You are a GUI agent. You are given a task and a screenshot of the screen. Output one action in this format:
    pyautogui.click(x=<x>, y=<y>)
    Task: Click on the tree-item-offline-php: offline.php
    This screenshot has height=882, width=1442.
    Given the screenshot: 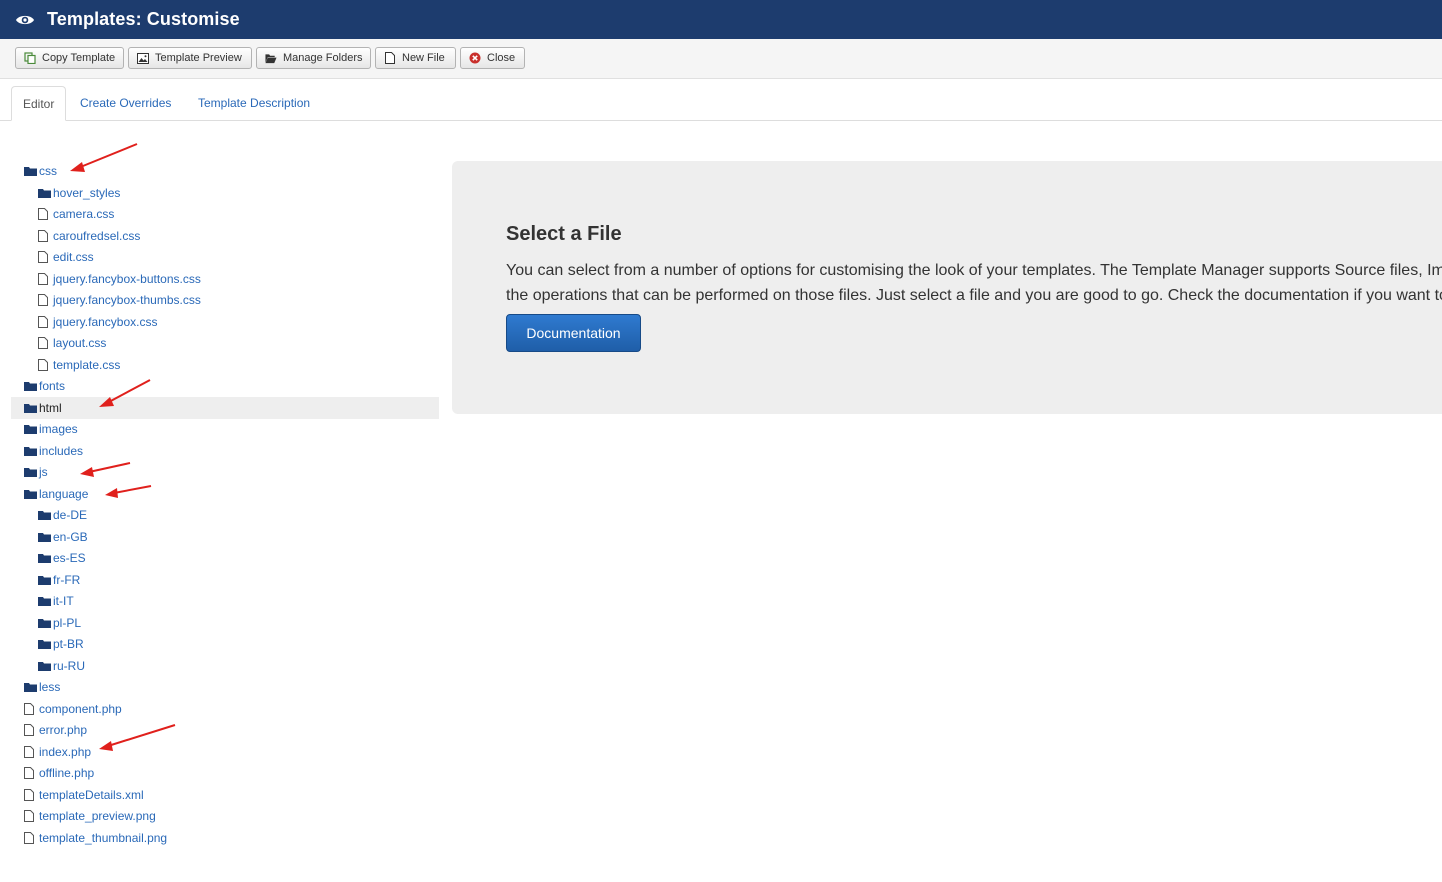 What is the action you would take?
    pyautogui.click(x=59, y=773)
    